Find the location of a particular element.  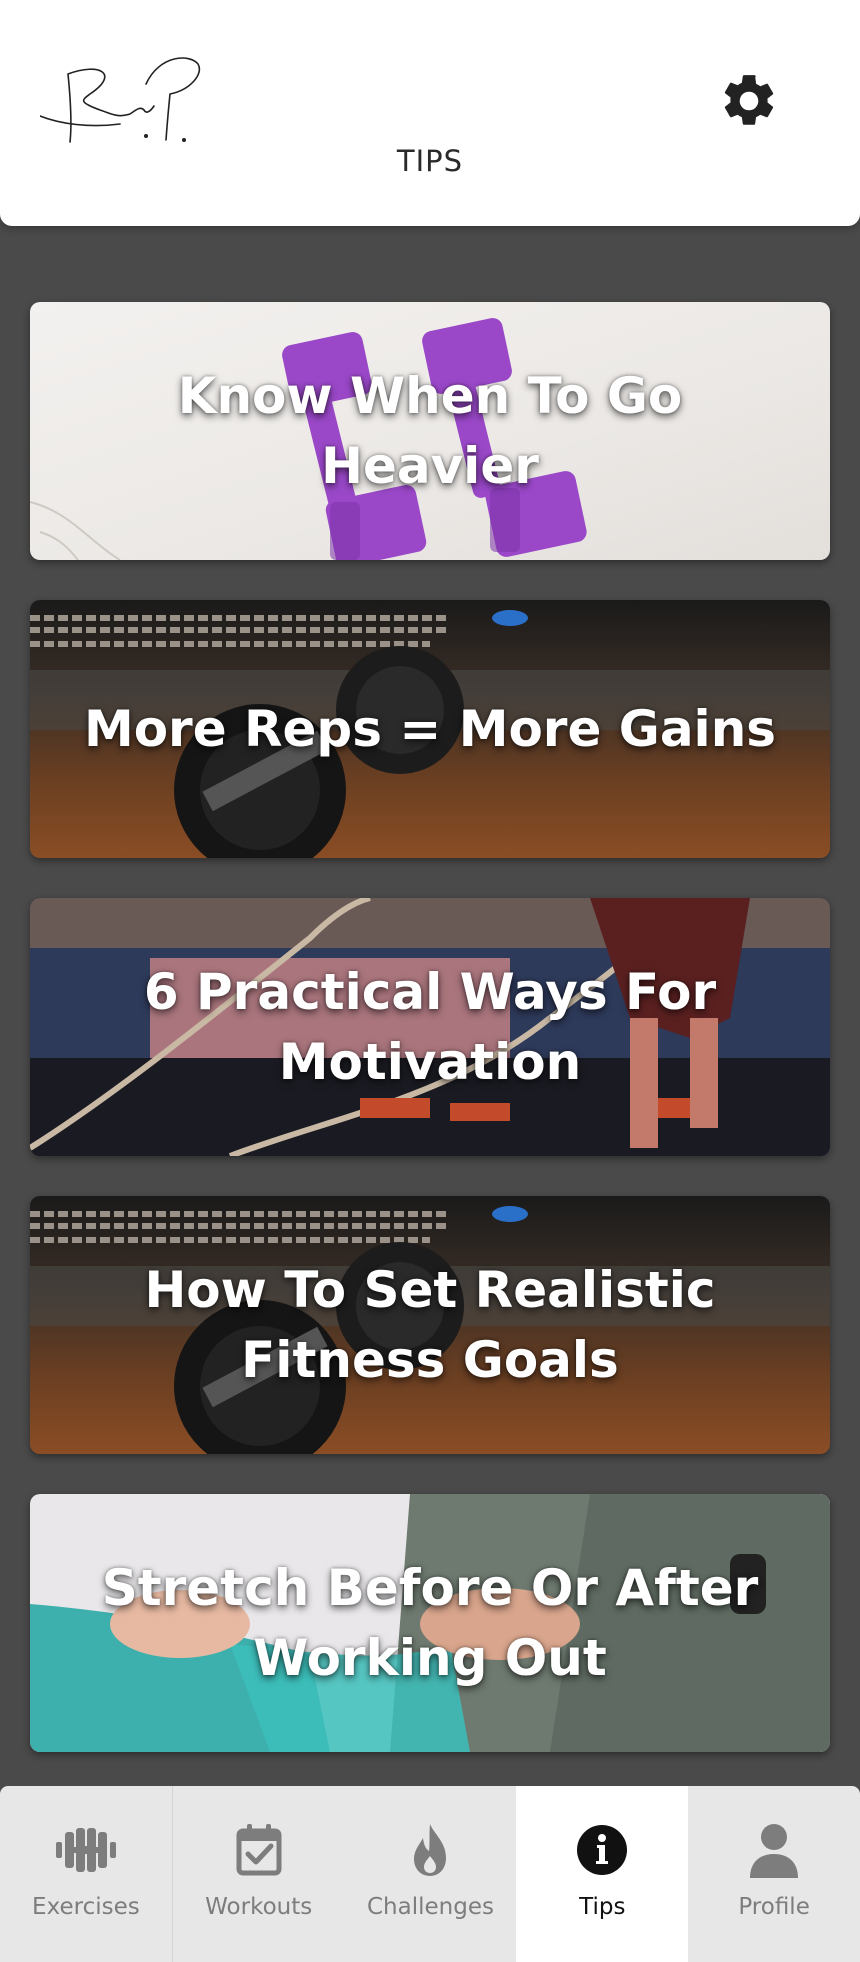

gear-icon is located at coordinates (749, 101).